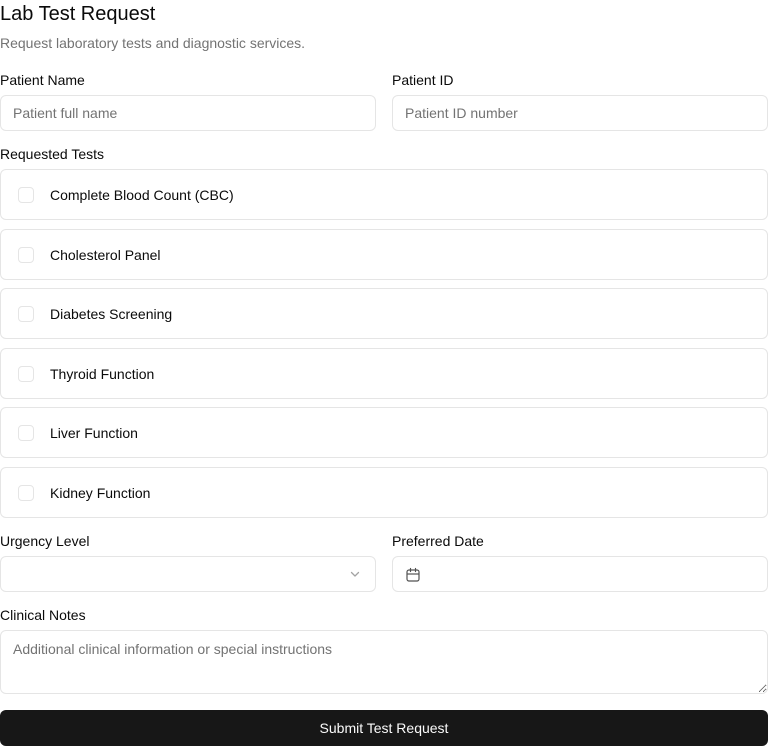  I want to click on test-option-thyroid: Thyroid Function, so click(384, 373).